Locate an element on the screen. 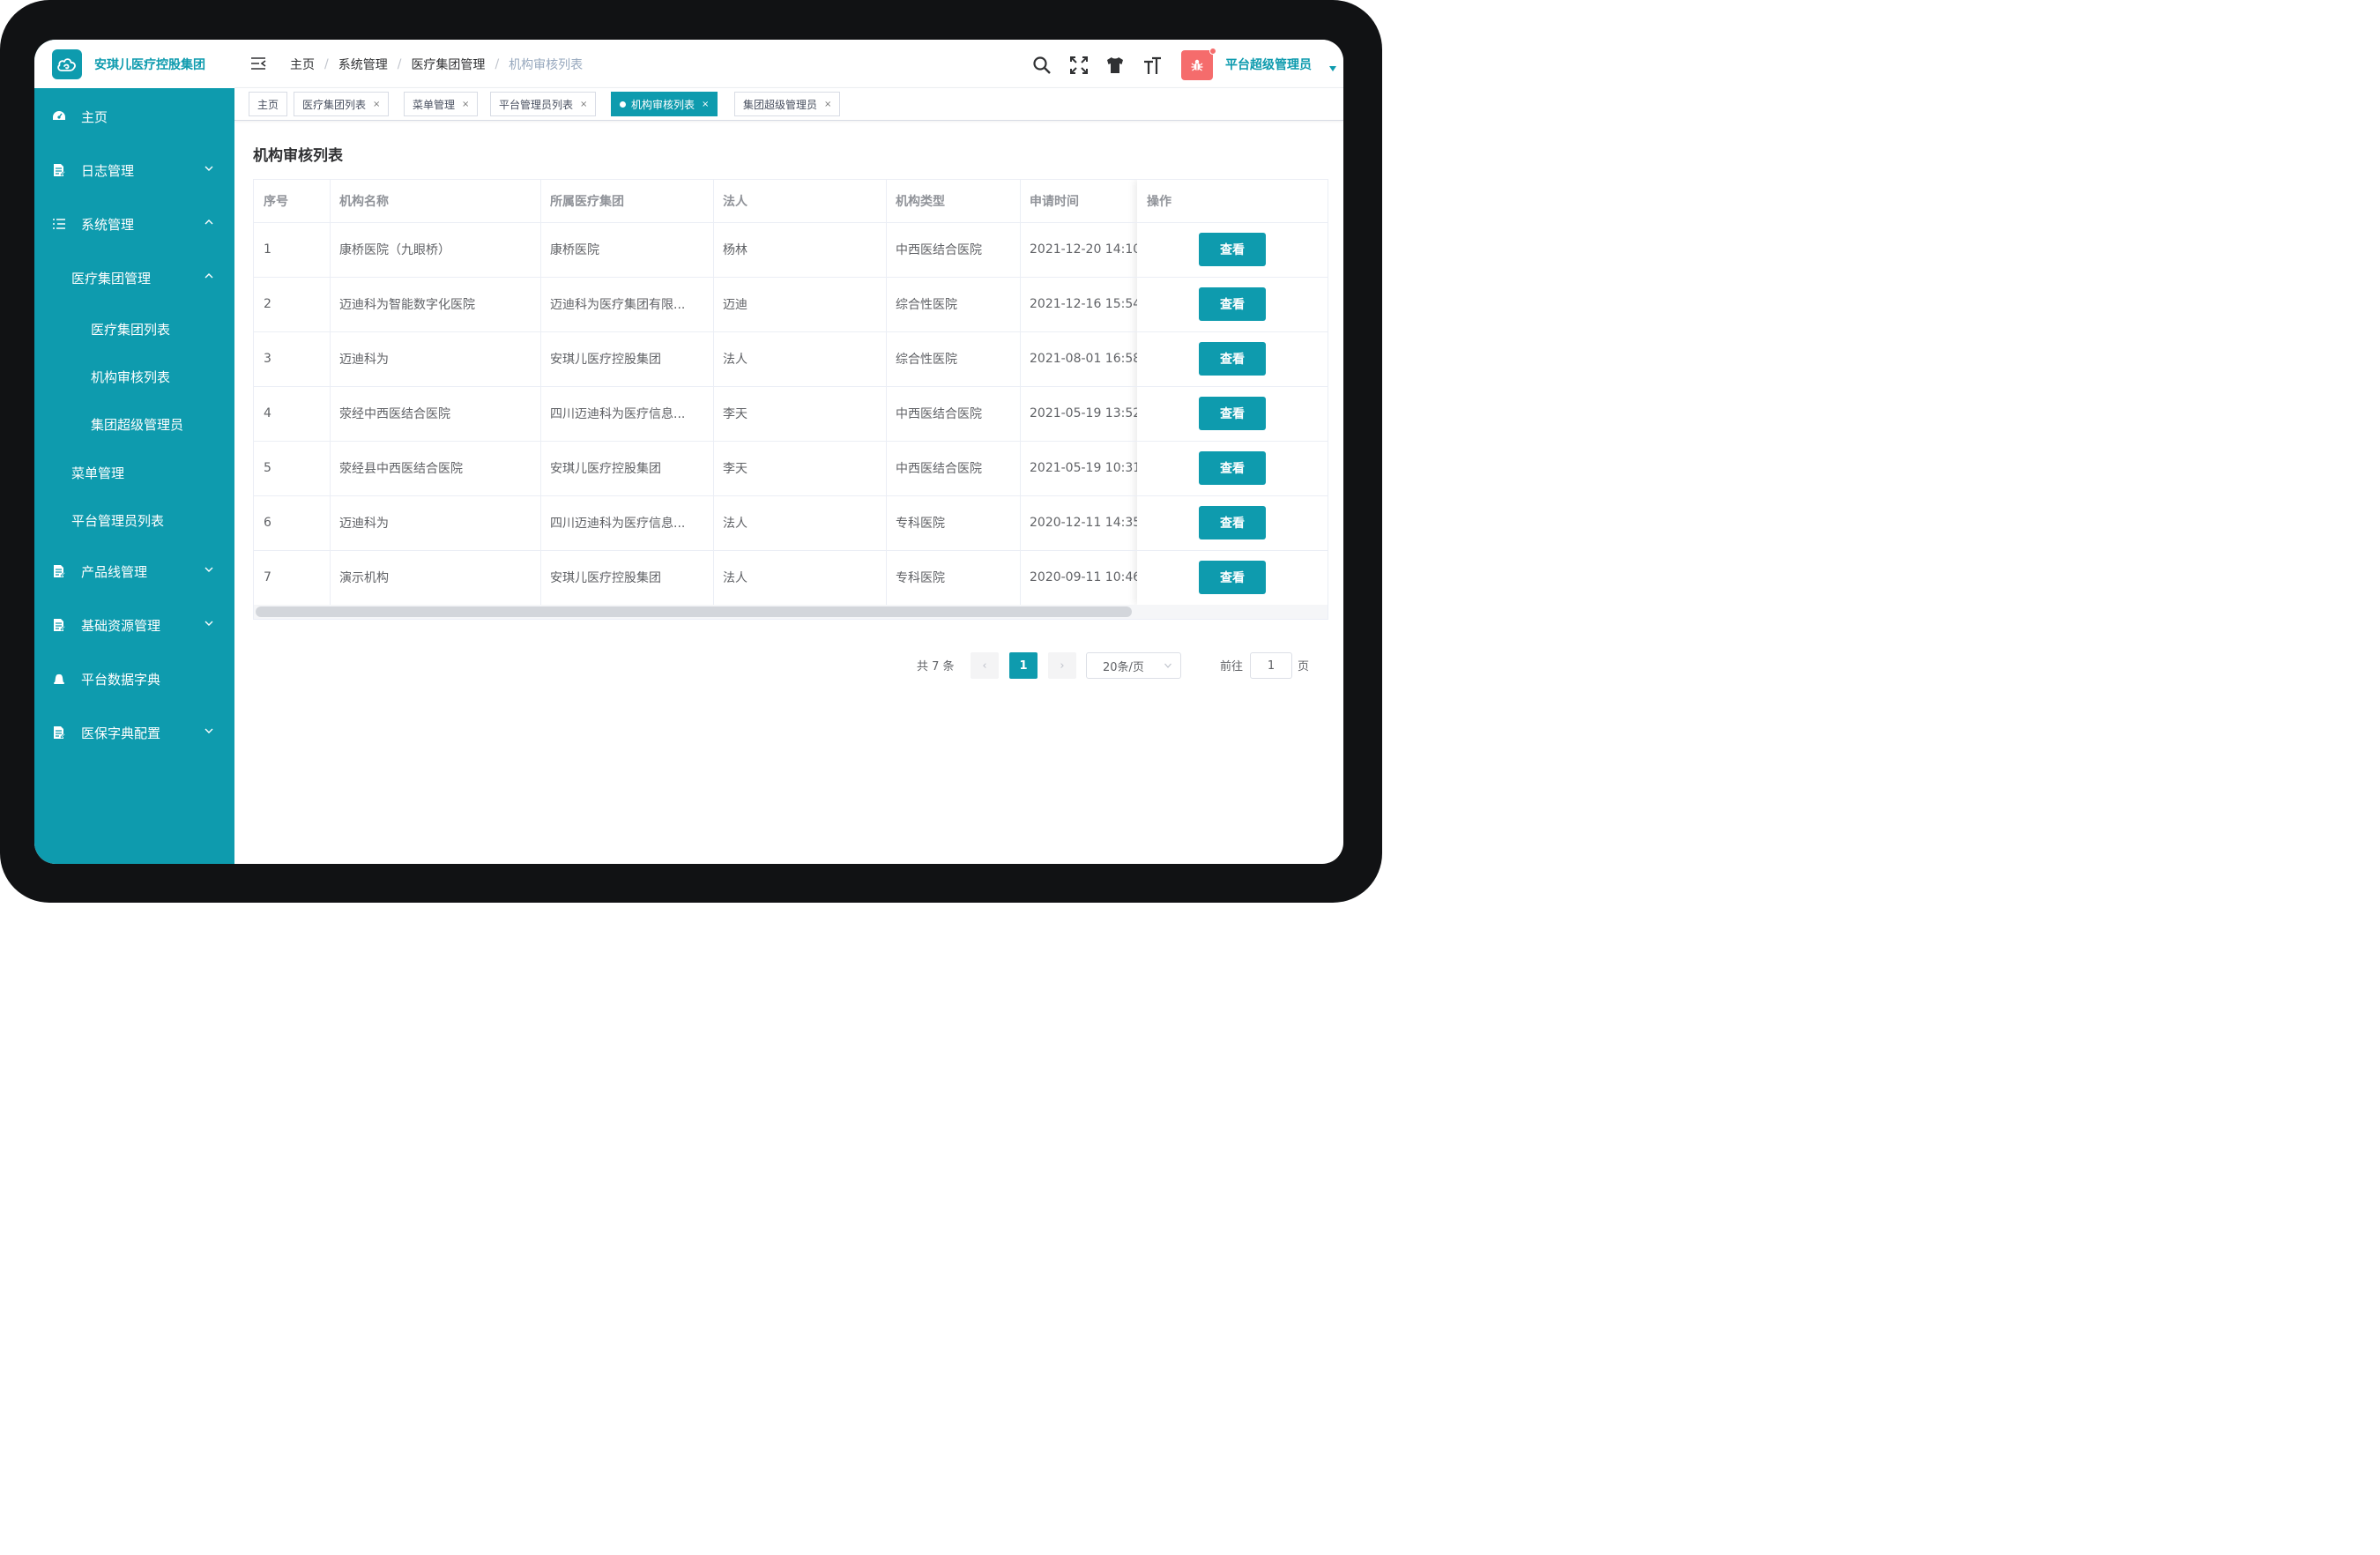  font-size-icon is located at coordinates (1152, 65).